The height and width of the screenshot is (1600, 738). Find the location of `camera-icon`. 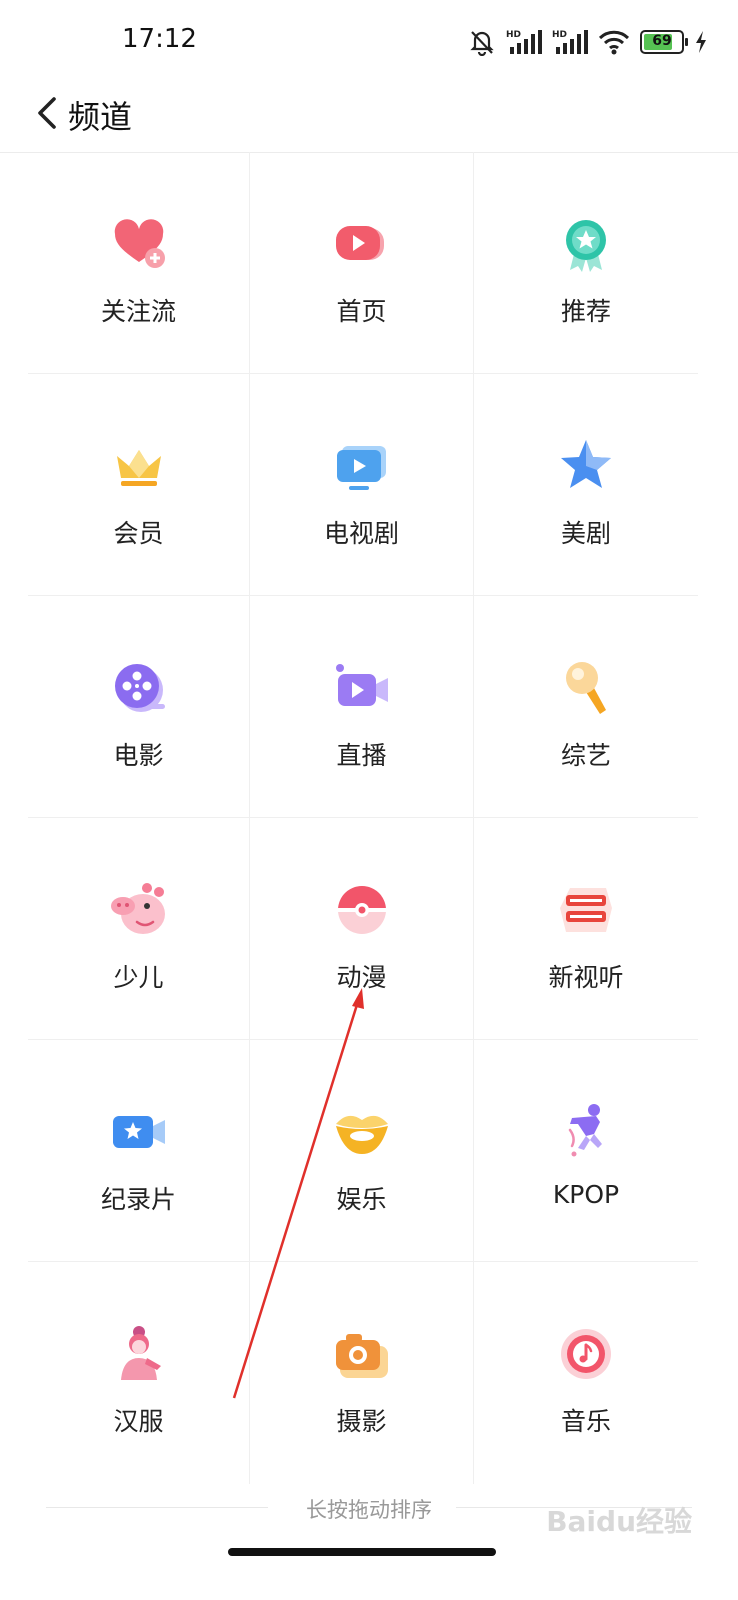

camera-icon is located at coordinates (361, 1356).